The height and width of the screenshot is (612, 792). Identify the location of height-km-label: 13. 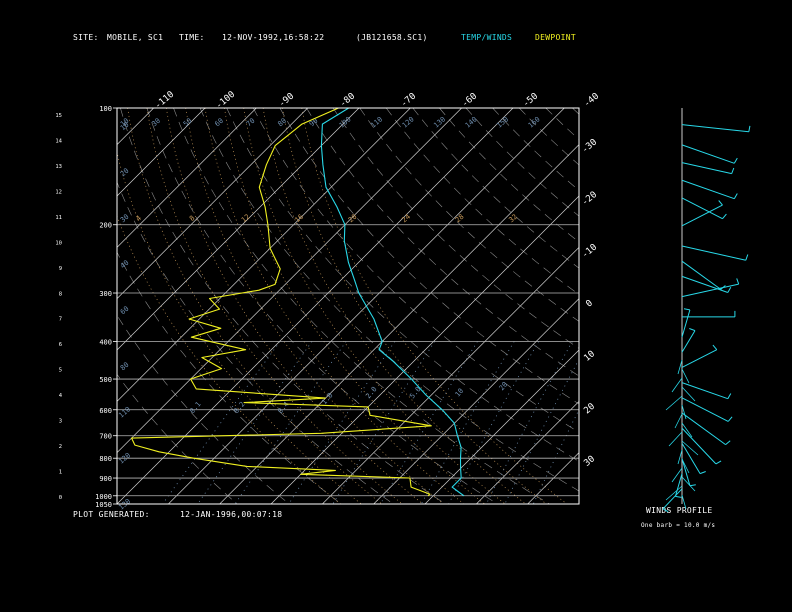
(58, 167).